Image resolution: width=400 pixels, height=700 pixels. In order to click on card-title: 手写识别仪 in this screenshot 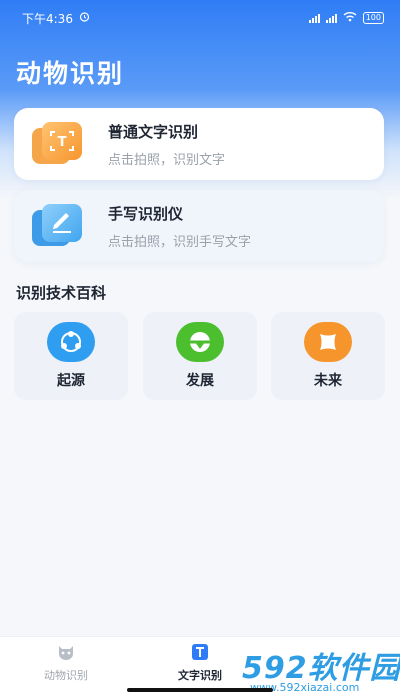, I will do `click(146, 213)`.